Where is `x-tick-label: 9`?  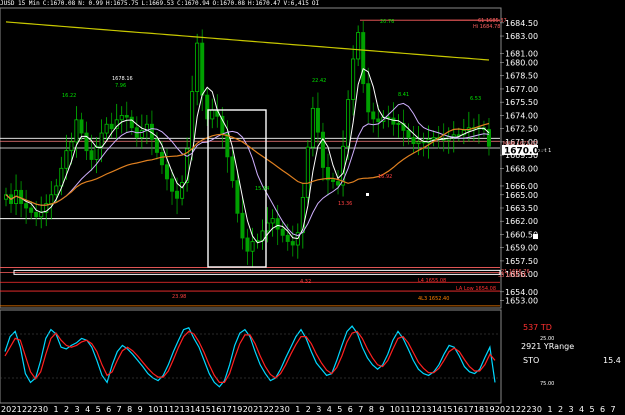 x-tick-label: 9 is located at coordinates (381, 409).